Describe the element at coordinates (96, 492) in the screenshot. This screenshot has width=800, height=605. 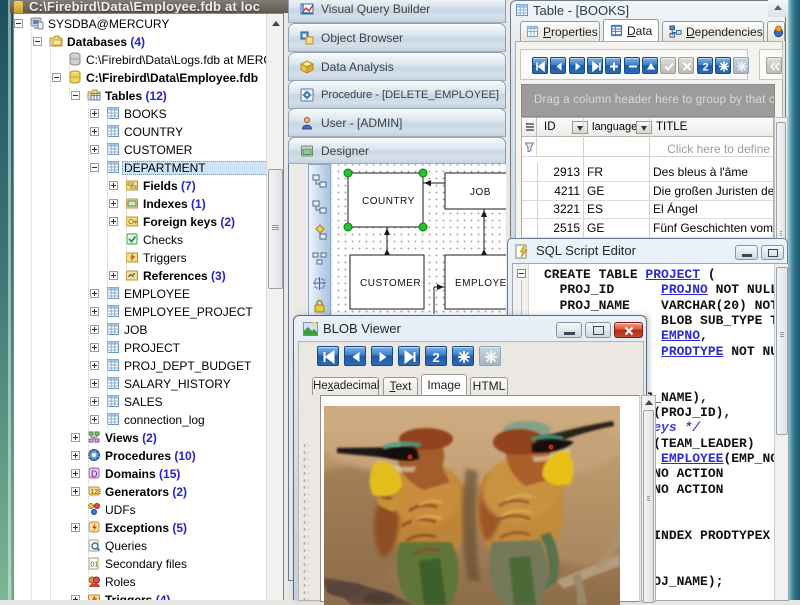
I see `svg-text: 123` at that location.